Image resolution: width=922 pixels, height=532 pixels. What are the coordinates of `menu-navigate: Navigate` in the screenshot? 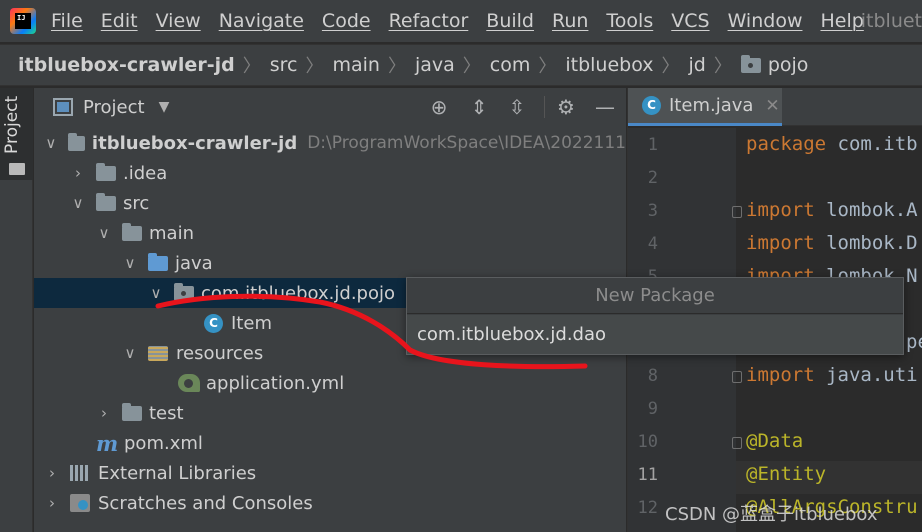 It's located at (261, 21).